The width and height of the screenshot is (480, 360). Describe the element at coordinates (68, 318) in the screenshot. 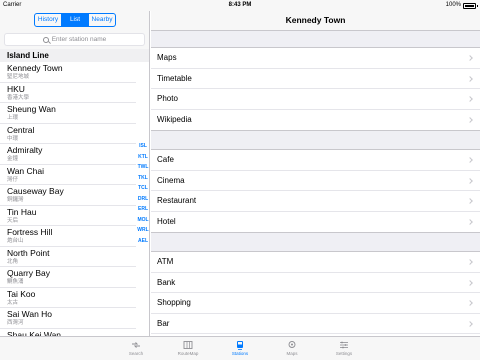

I see `station-row: Sai Wan Ho 西灣河` at that location.